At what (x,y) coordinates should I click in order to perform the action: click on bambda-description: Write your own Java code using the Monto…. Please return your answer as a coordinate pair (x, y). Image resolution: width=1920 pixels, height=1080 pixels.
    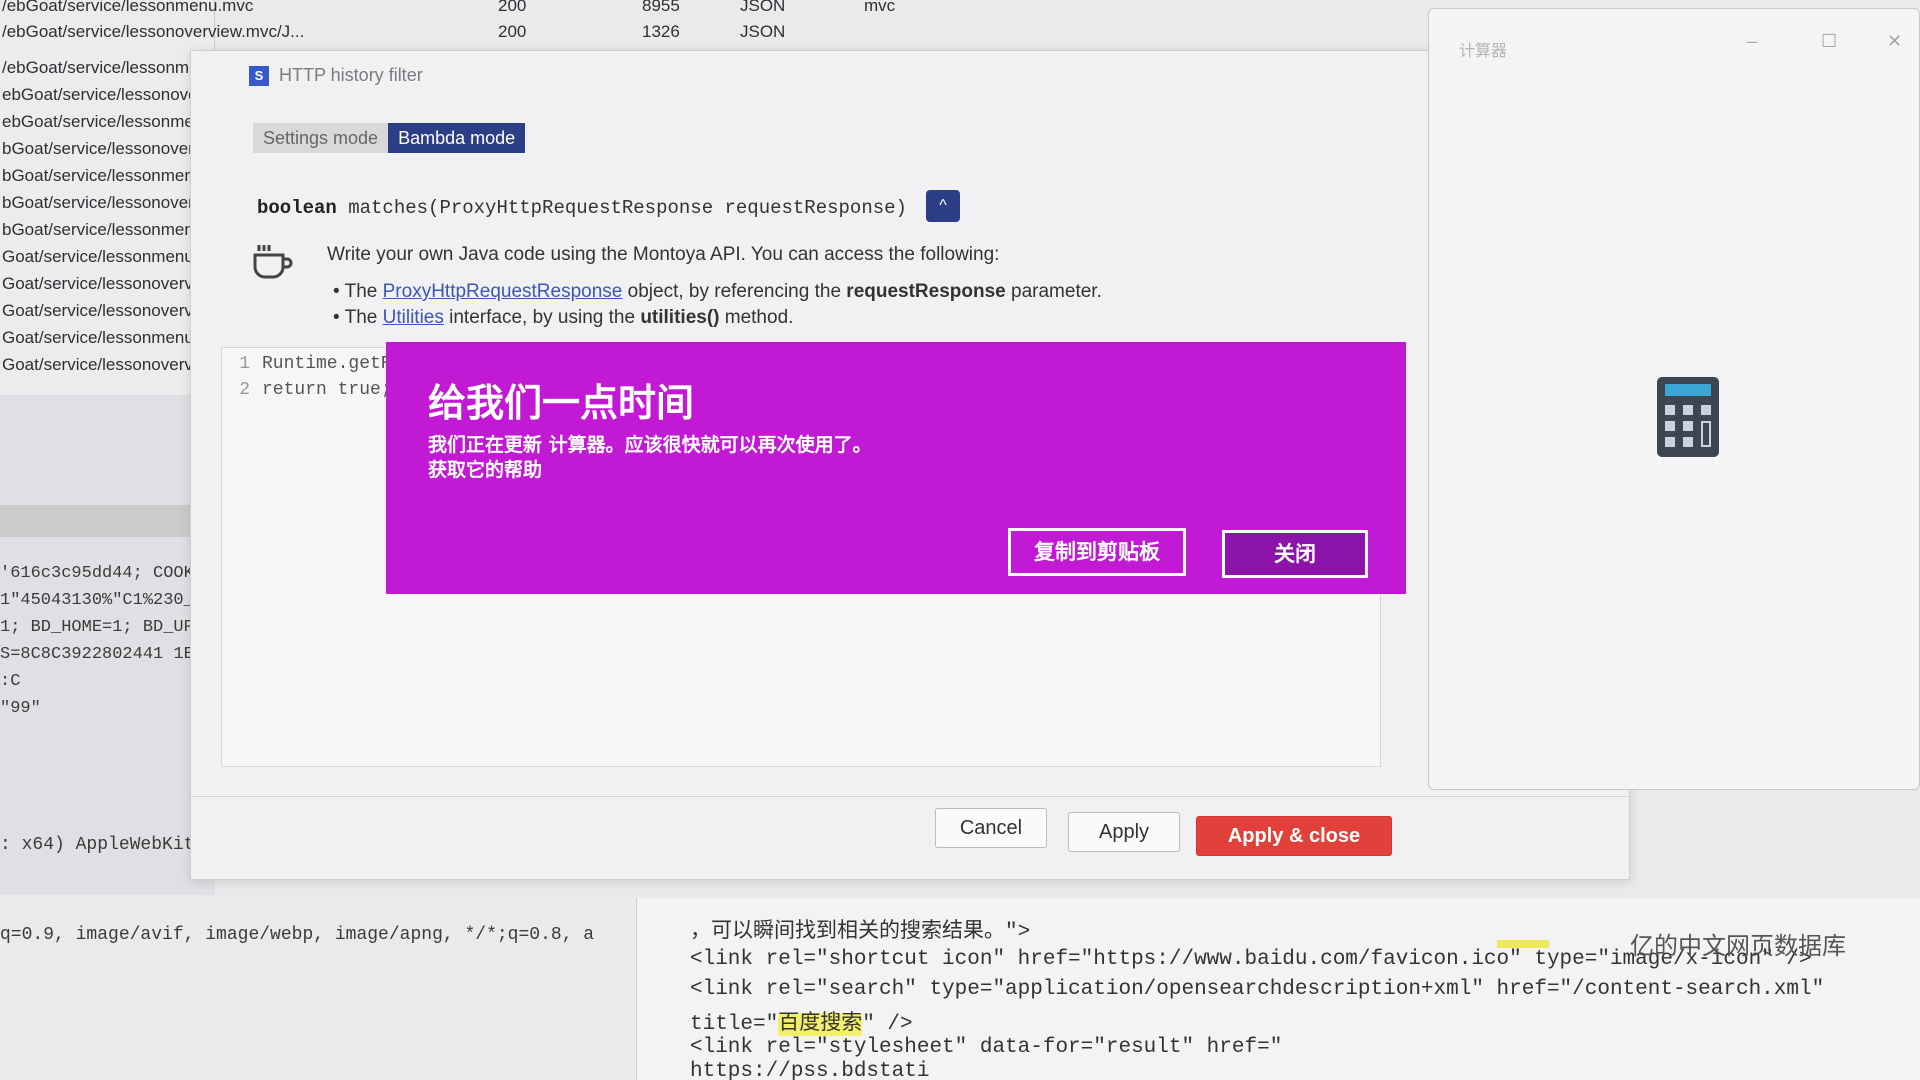
    Looking at the image, I should click on (663, 254).